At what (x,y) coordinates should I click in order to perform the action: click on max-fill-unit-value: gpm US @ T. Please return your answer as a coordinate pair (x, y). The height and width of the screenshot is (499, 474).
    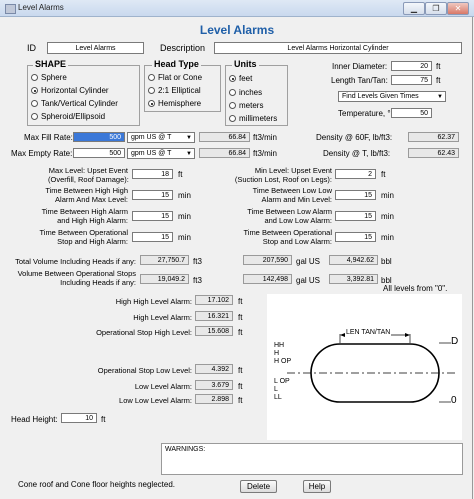
    Looking at the image, I should click on (151, 137).